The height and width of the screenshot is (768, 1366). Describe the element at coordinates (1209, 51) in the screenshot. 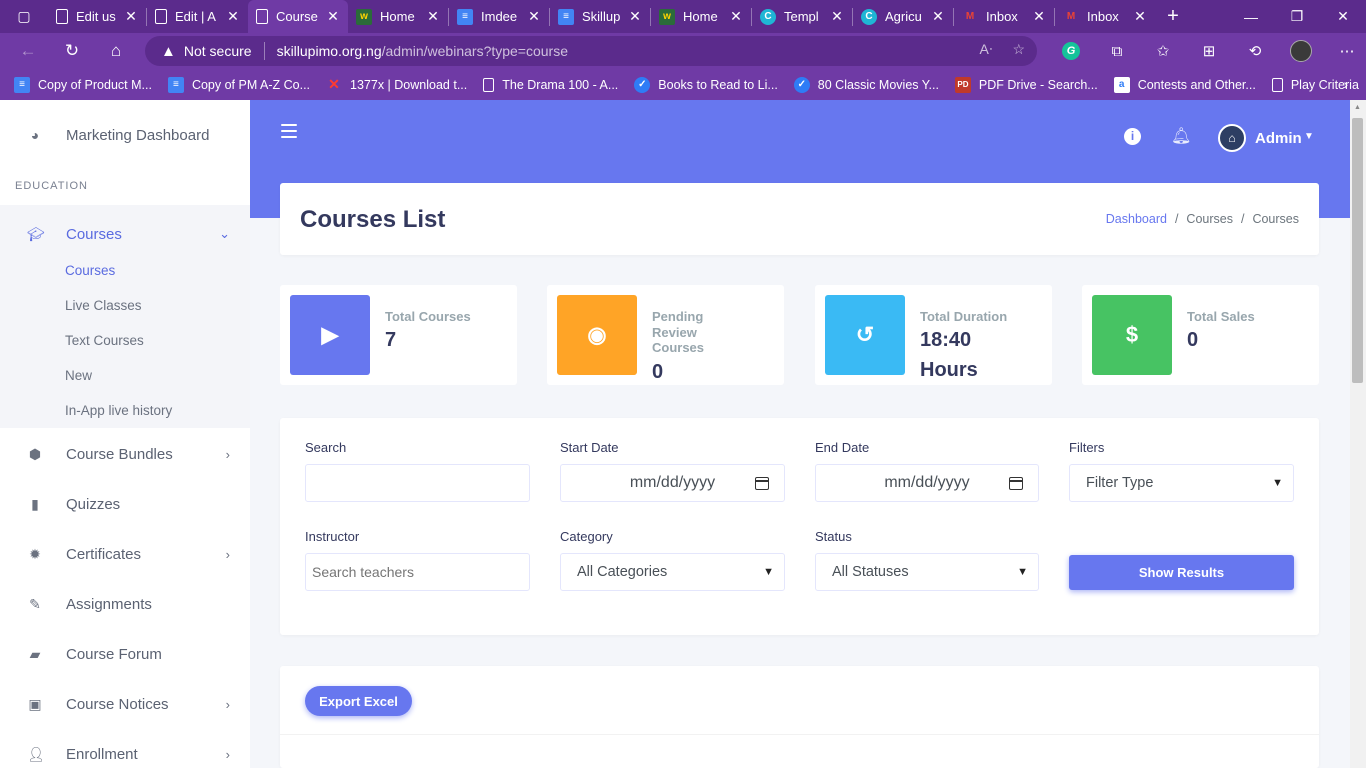

I see `collections-icon: ⊞` at that location.